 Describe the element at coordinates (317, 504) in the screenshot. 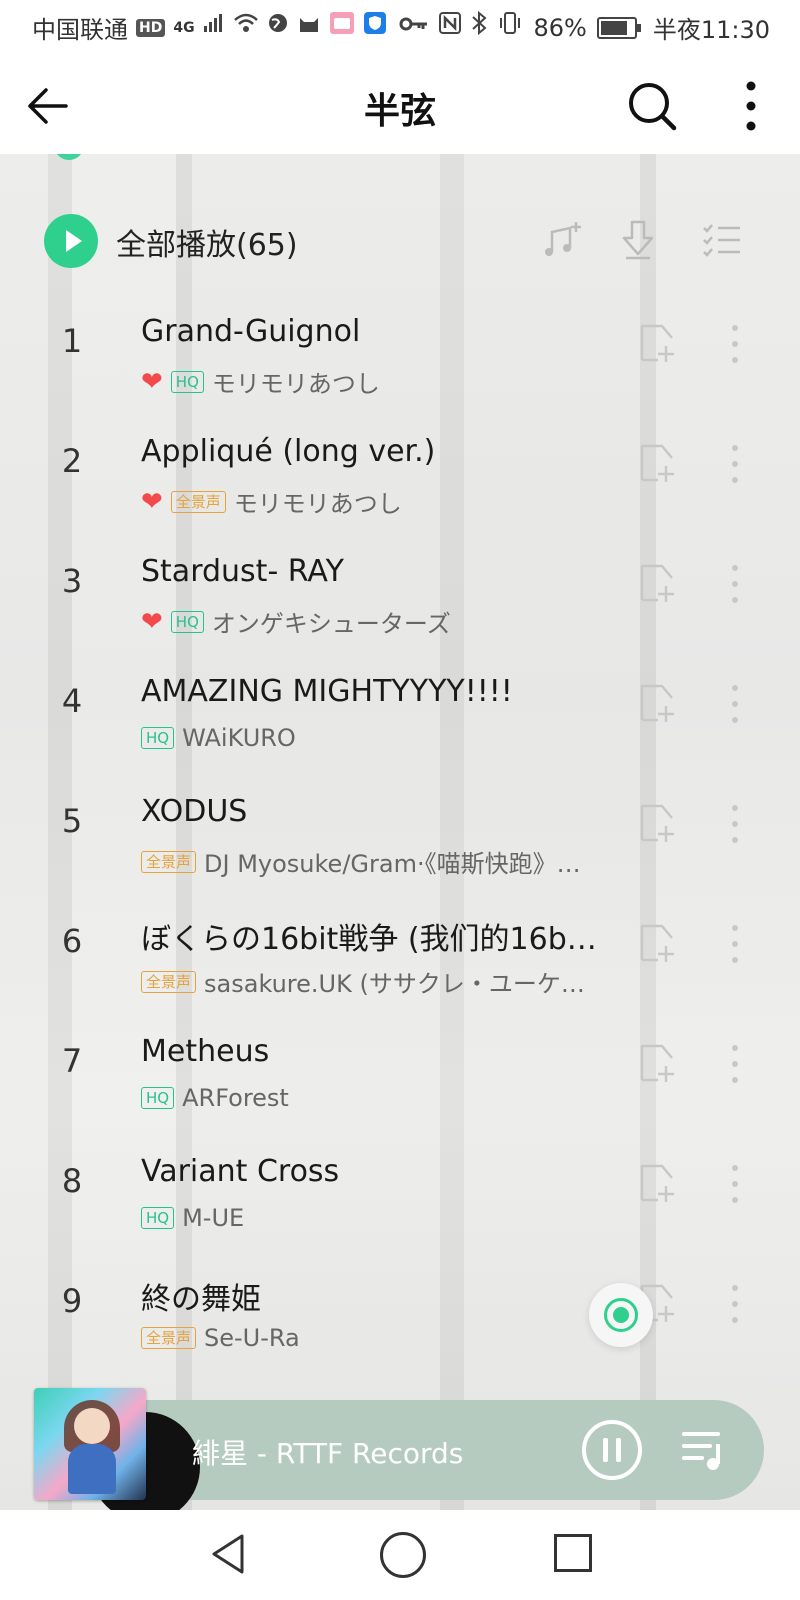

I see `song-artist: モリモリあつし` at that location.